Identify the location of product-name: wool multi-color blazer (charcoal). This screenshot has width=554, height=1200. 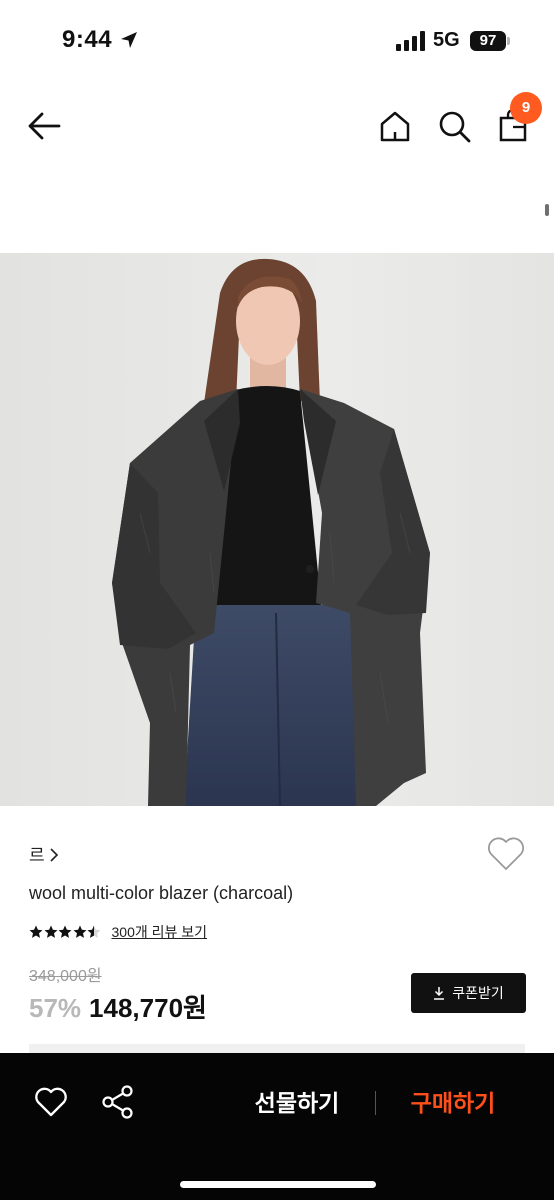
(161, 893).